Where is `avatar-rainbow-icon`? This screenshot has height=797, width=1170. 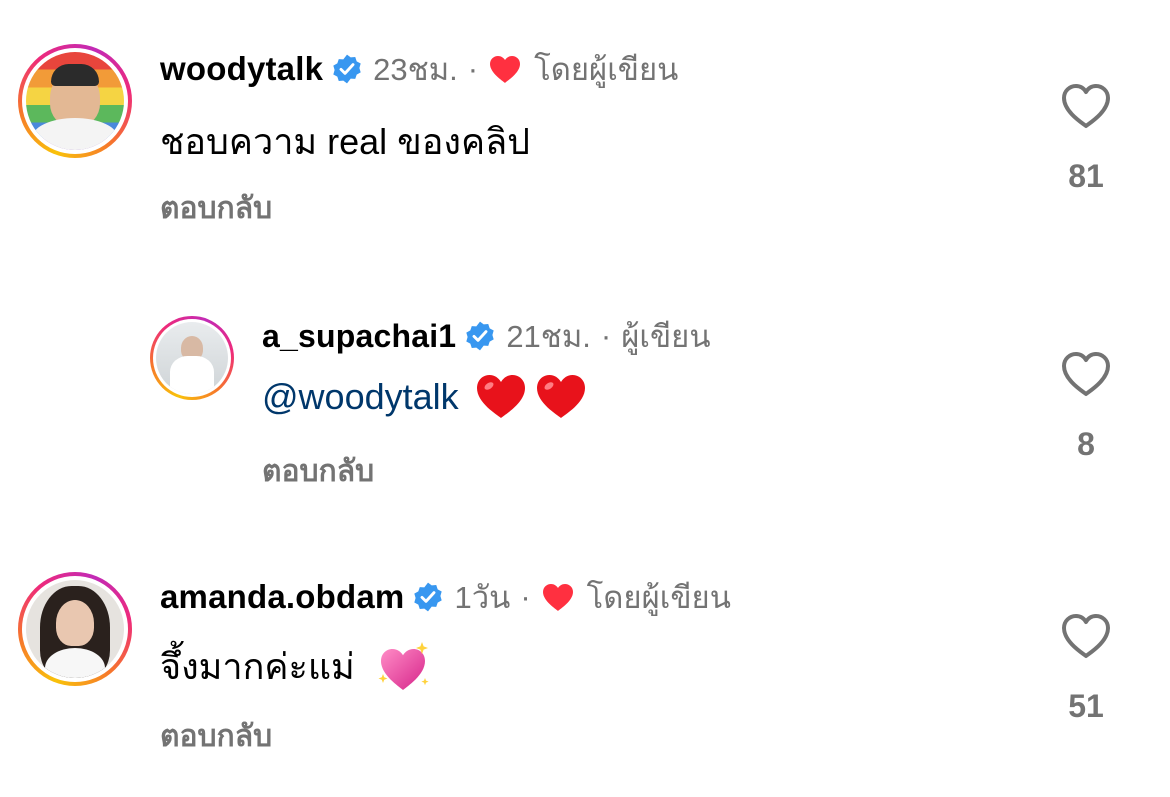
avatar-rainbow-icon is located at coordinates (75, 101).